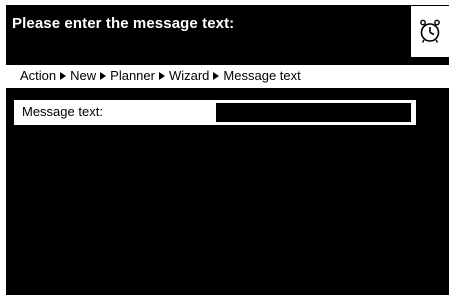 This screenshot has width=456, height=302. I want to click on breadcrumb-item-action: Action, so click(38, 75).